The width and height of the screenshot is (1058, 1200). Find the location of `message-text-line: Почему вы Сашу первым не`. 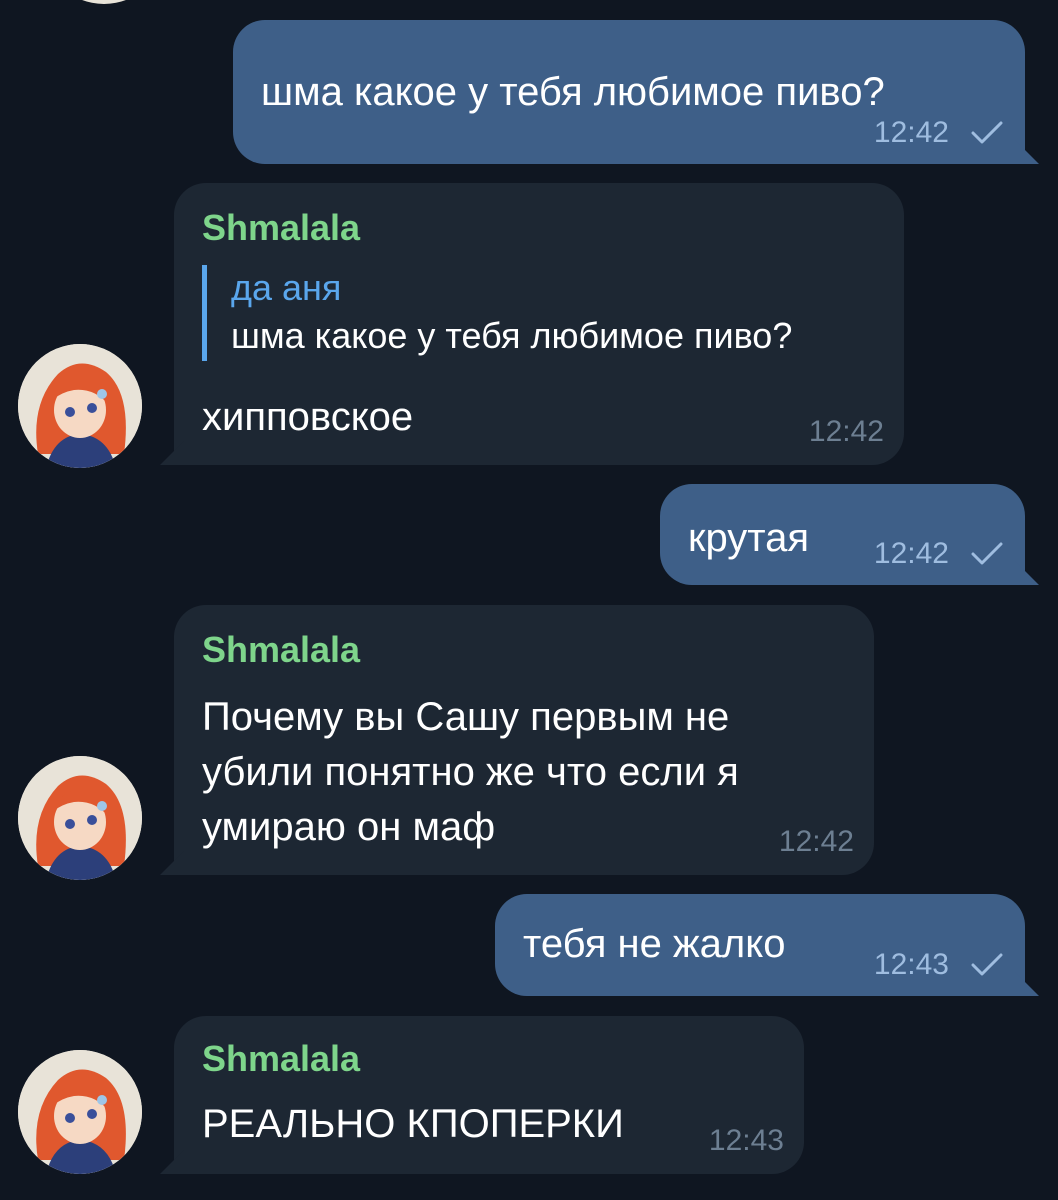

message-text-line: Почему вы Сашу первым не is located at coordinates (466, 717).